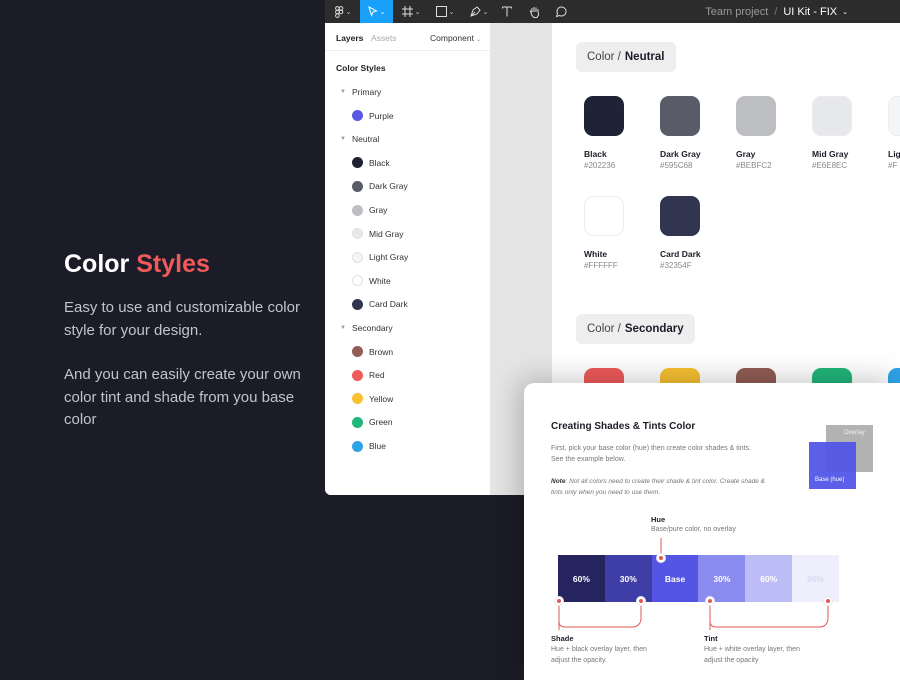  Describe the element at coordinates (559, 601) in the screenshot. I see `shade-start-dot` at that location.